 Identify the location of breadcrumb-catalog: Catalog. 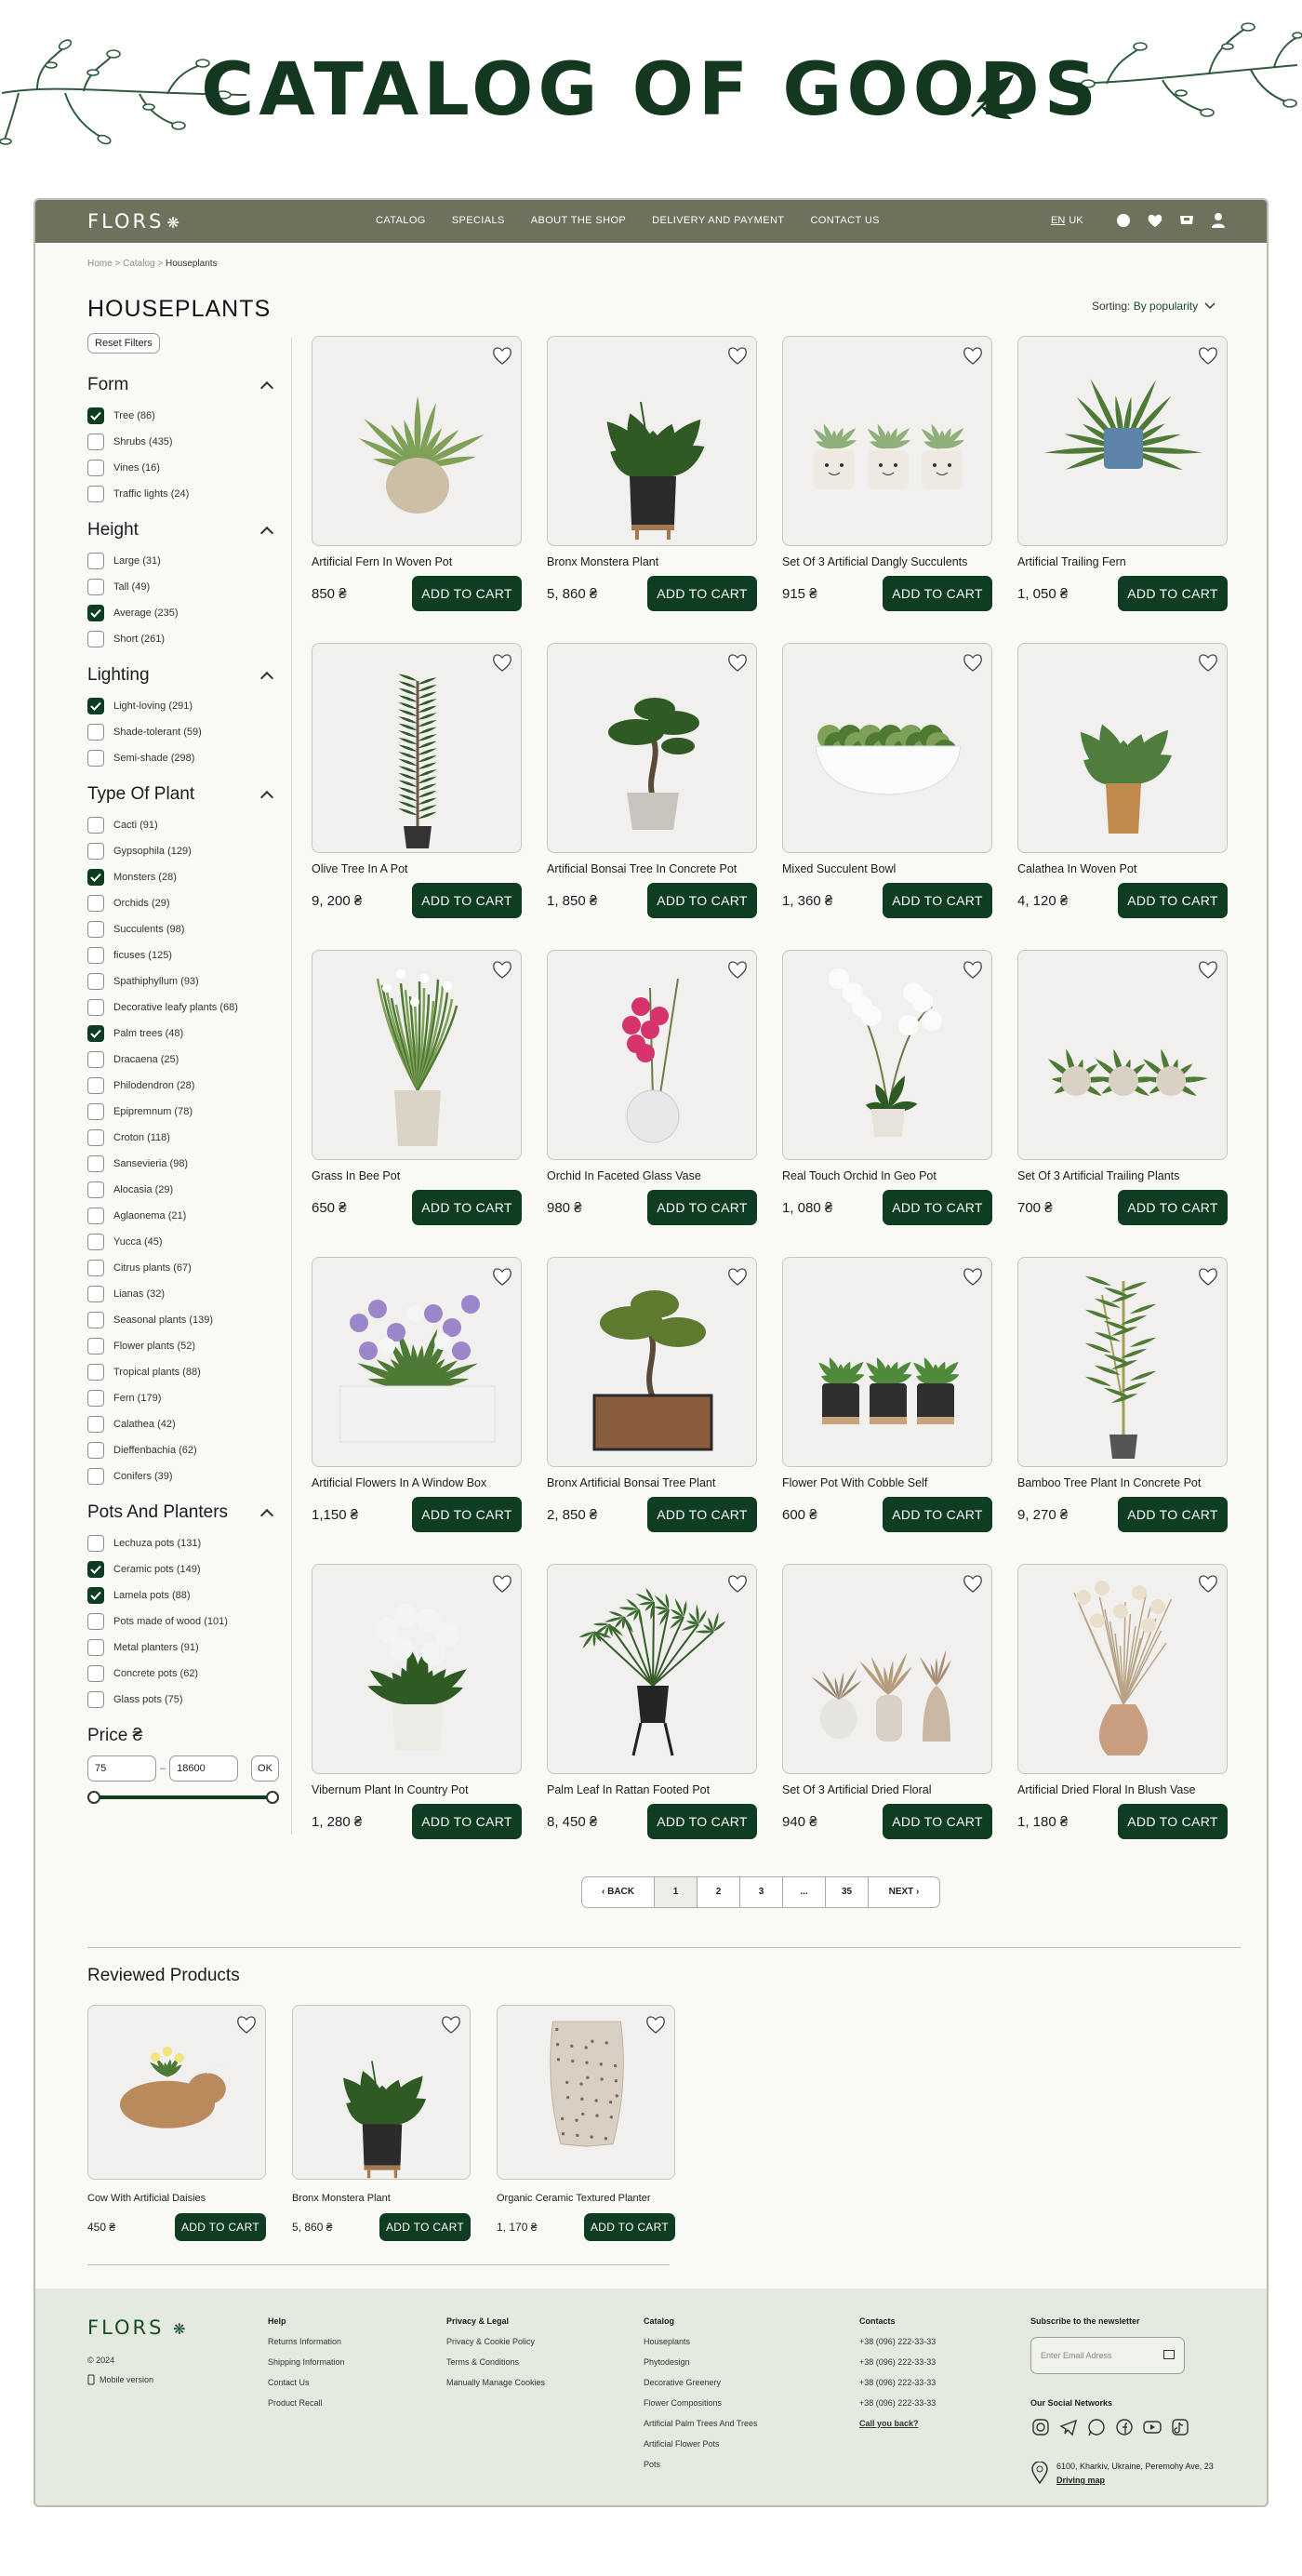
(138, 264).